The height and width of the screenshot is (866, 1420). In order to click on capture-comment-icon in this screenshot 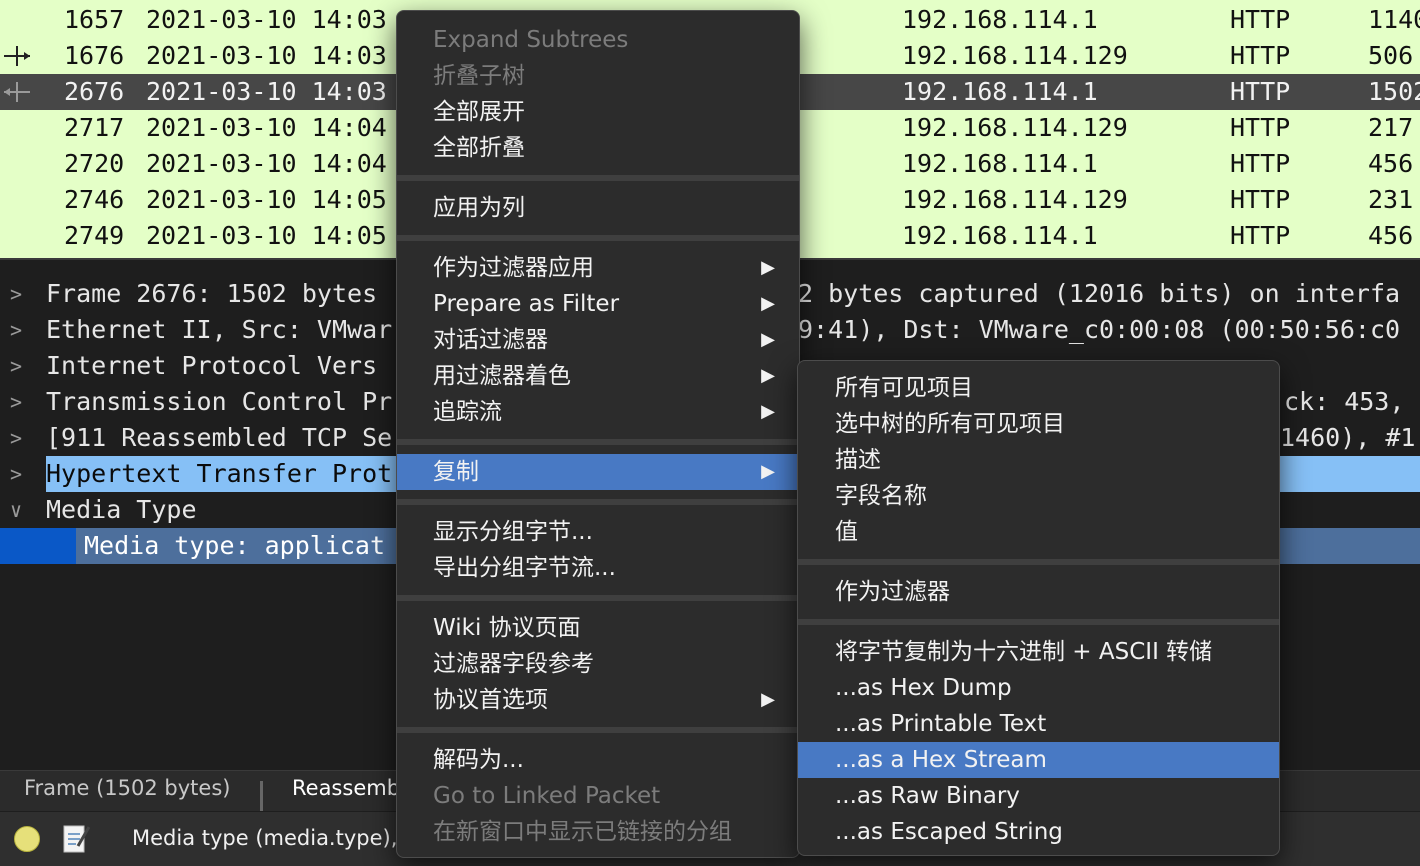, I will do `click(76, 838)`.